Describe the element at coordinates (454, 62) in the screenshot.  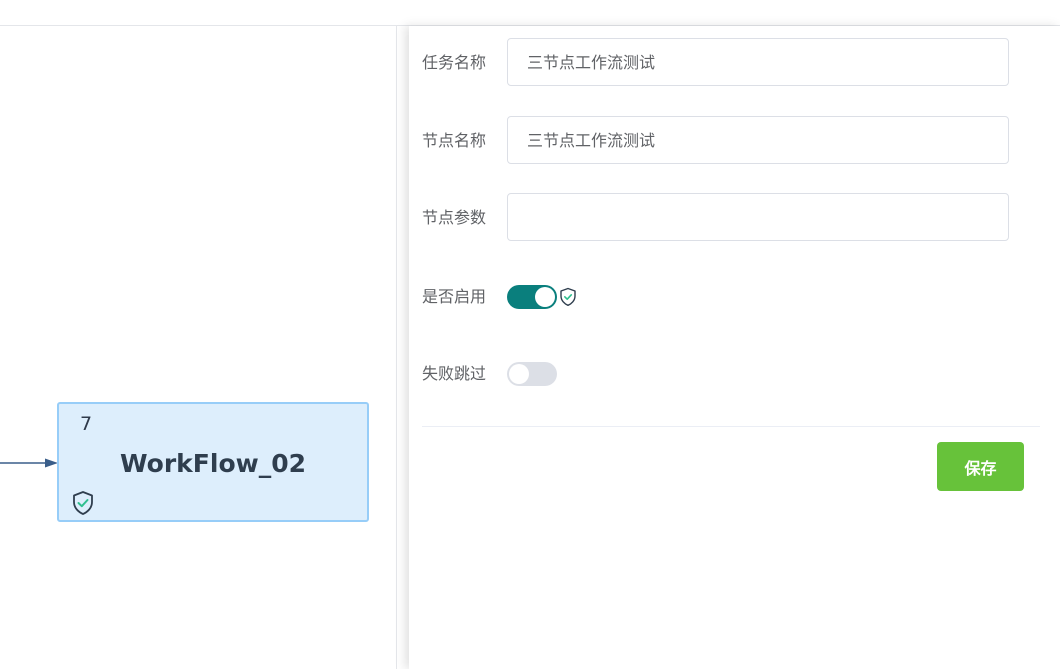
I see `task-name-label: 任务名称` at that location.